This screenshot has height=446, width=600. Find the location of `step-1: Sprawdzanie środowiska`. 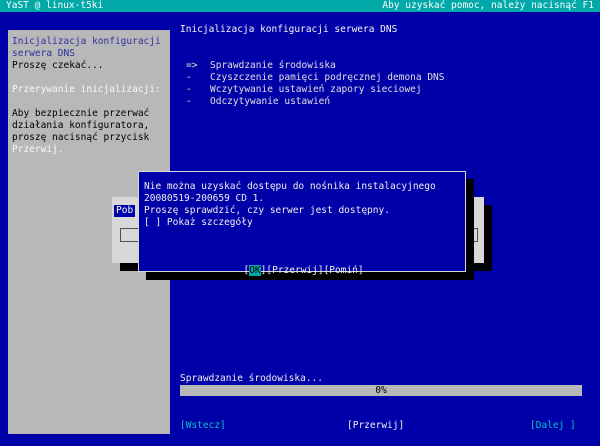

step-1: Sprawdzanie środowiska is located at coordinates (273, 65).